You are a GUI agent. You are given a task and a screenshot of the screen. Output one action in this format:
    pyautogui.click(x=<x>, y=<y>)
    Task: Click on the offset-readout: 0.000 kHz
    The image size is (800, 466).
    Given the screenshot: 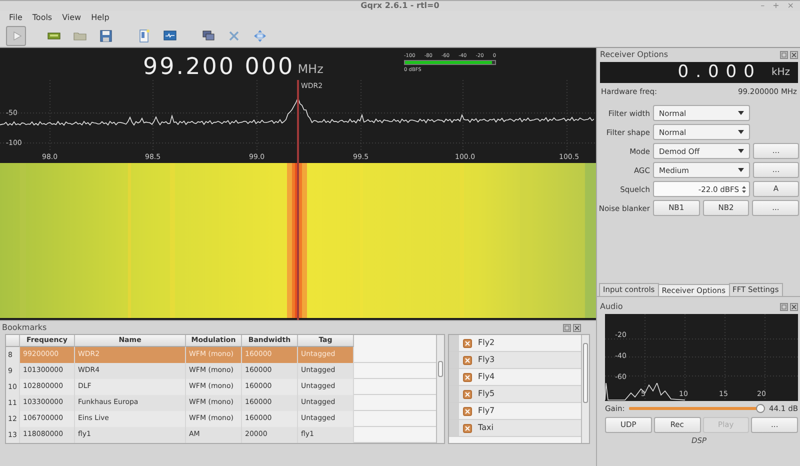 What is the action you would take?
    pyautogui.click(x=699, y=72)
    